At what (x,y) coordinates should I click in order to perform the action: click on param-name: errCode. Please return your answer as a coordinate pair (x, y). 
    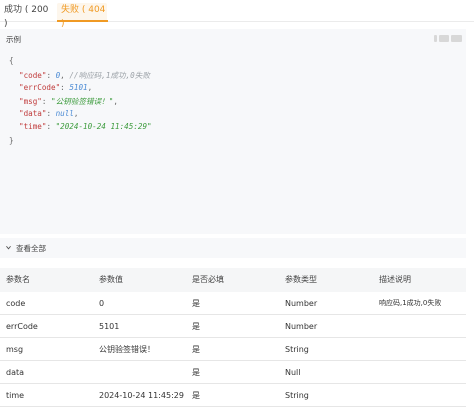
    Looking at the image, I should click on (22, 326).